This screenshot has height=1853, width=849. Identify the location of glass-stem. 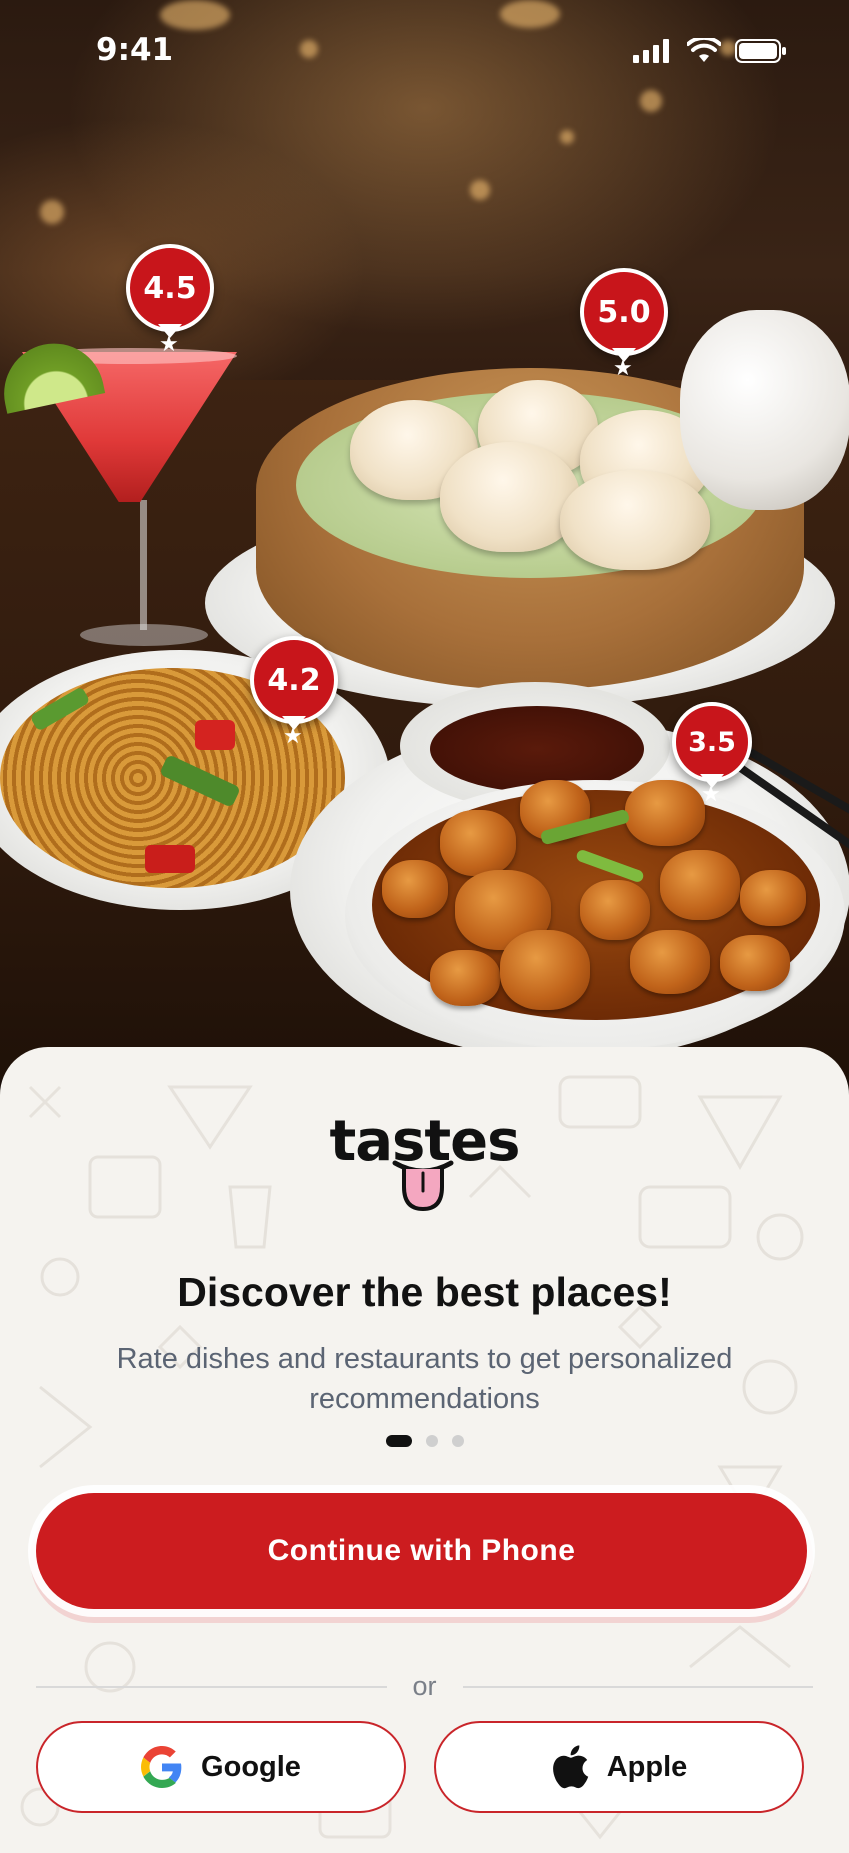
(143, 565).